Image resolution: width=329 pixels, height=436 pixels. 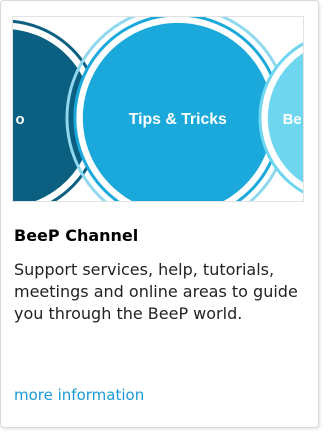 I want to click on banner-right-label: Be, so click(x=292, y=120).